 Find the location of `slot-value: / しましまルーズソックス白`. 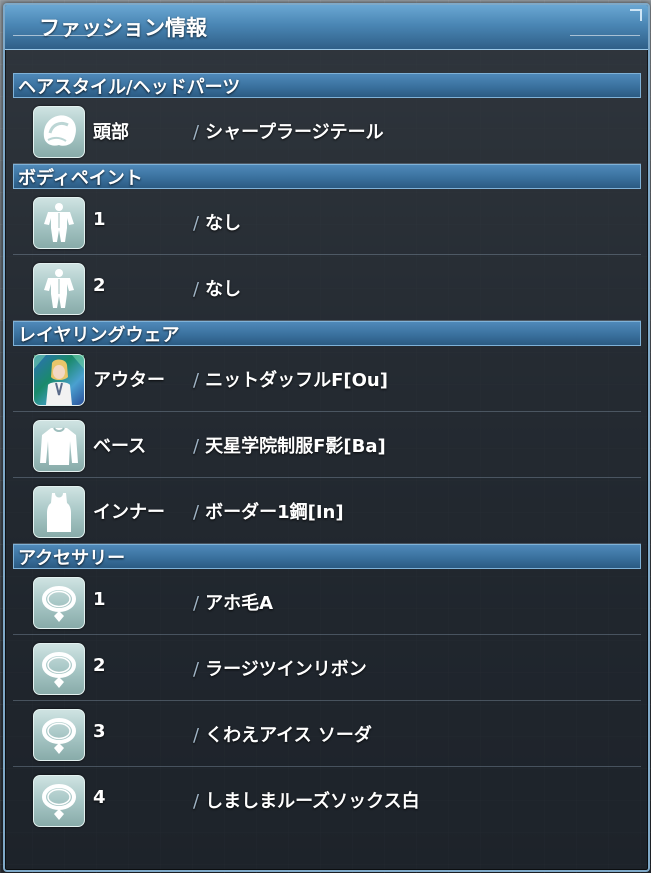

slot-value: / しましまルーズソックス白 is located at coordinates (306, 800).